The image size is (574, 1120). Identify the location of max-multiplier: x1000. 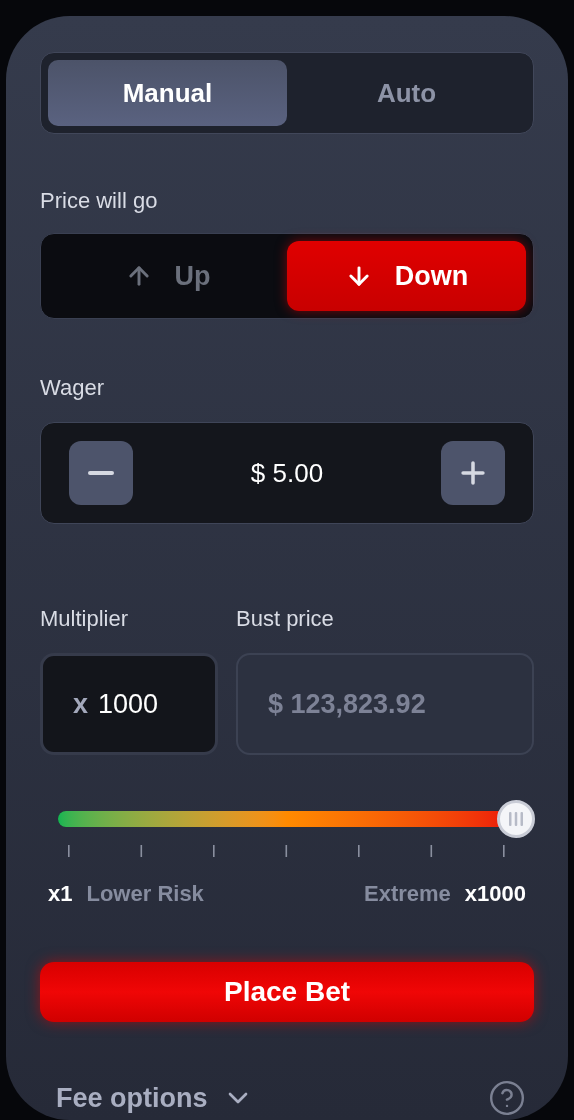
(495, 894).